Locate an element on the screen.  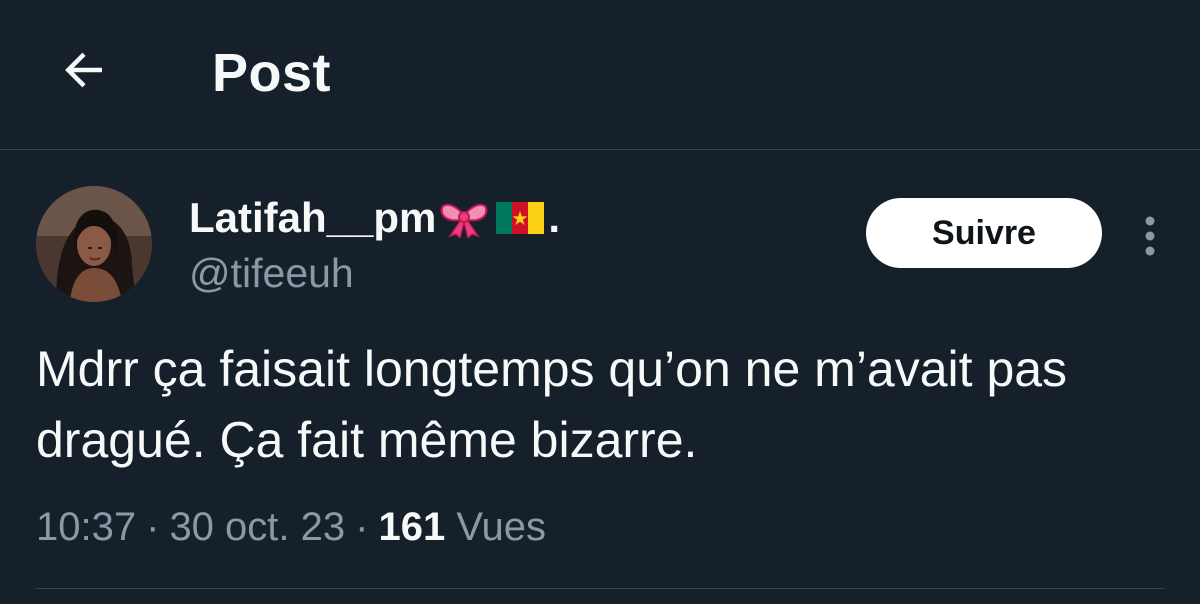
avatar-image is located at coordinates (94, 244).